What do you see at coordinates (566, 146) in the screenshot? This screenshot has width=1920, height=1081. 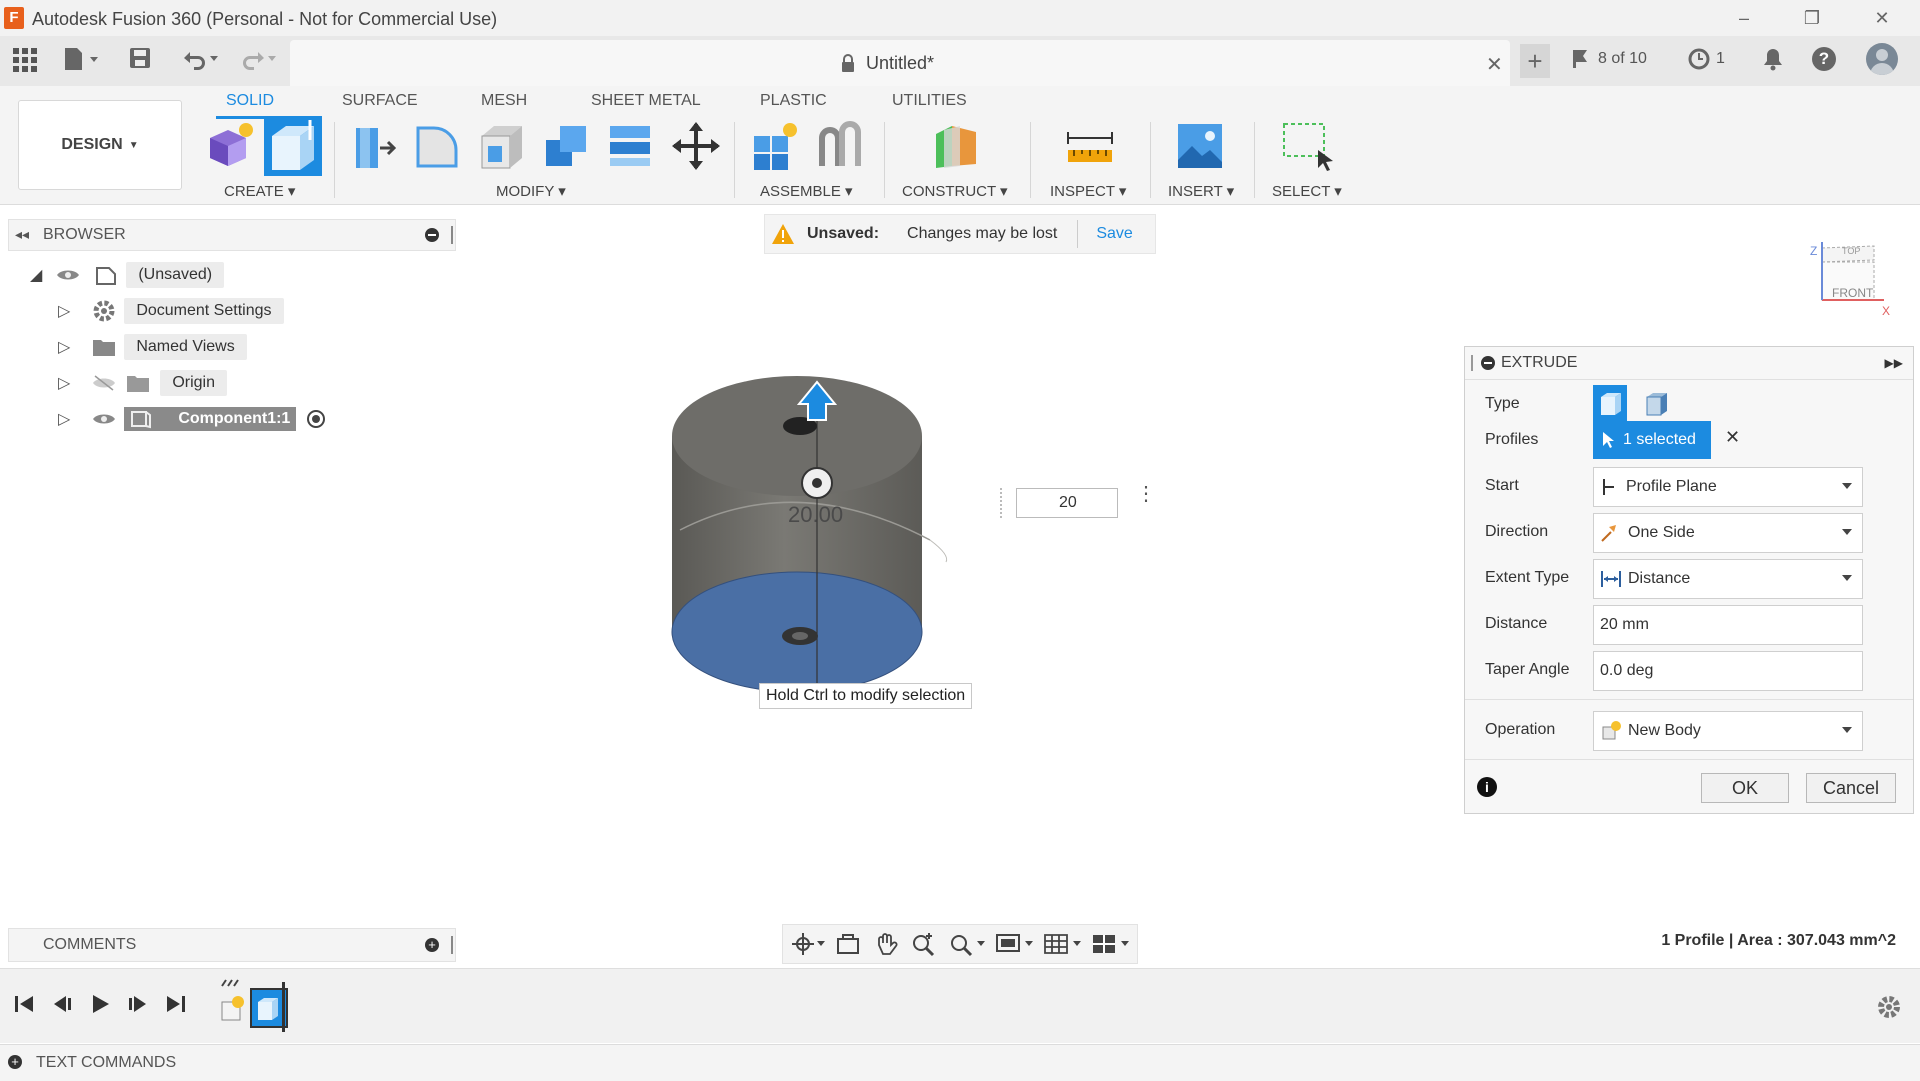 I see `combine-tool` at bounding box center [566, 146].